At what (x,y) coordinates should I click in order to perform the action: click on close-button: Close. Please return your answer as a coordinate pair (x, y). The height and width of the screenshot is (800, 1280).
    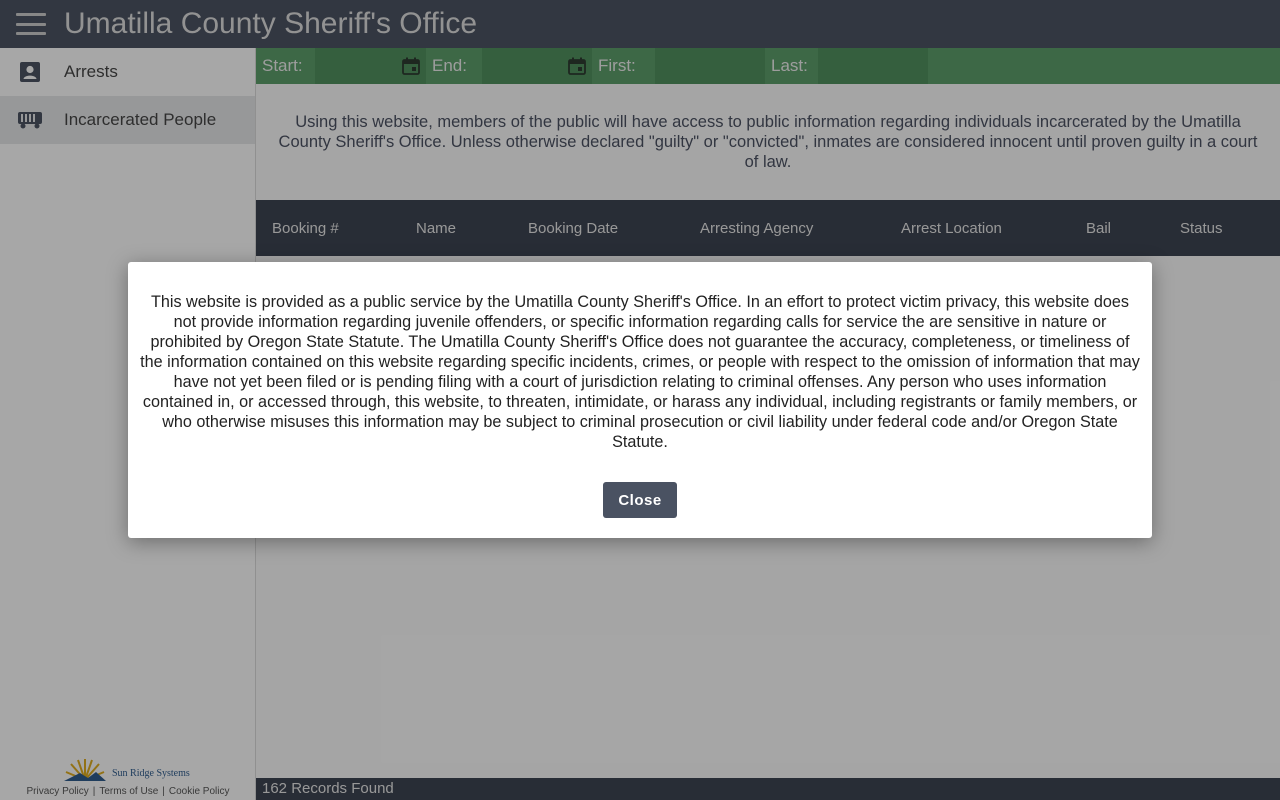
    Looking at the image, I should click on (640, 500).